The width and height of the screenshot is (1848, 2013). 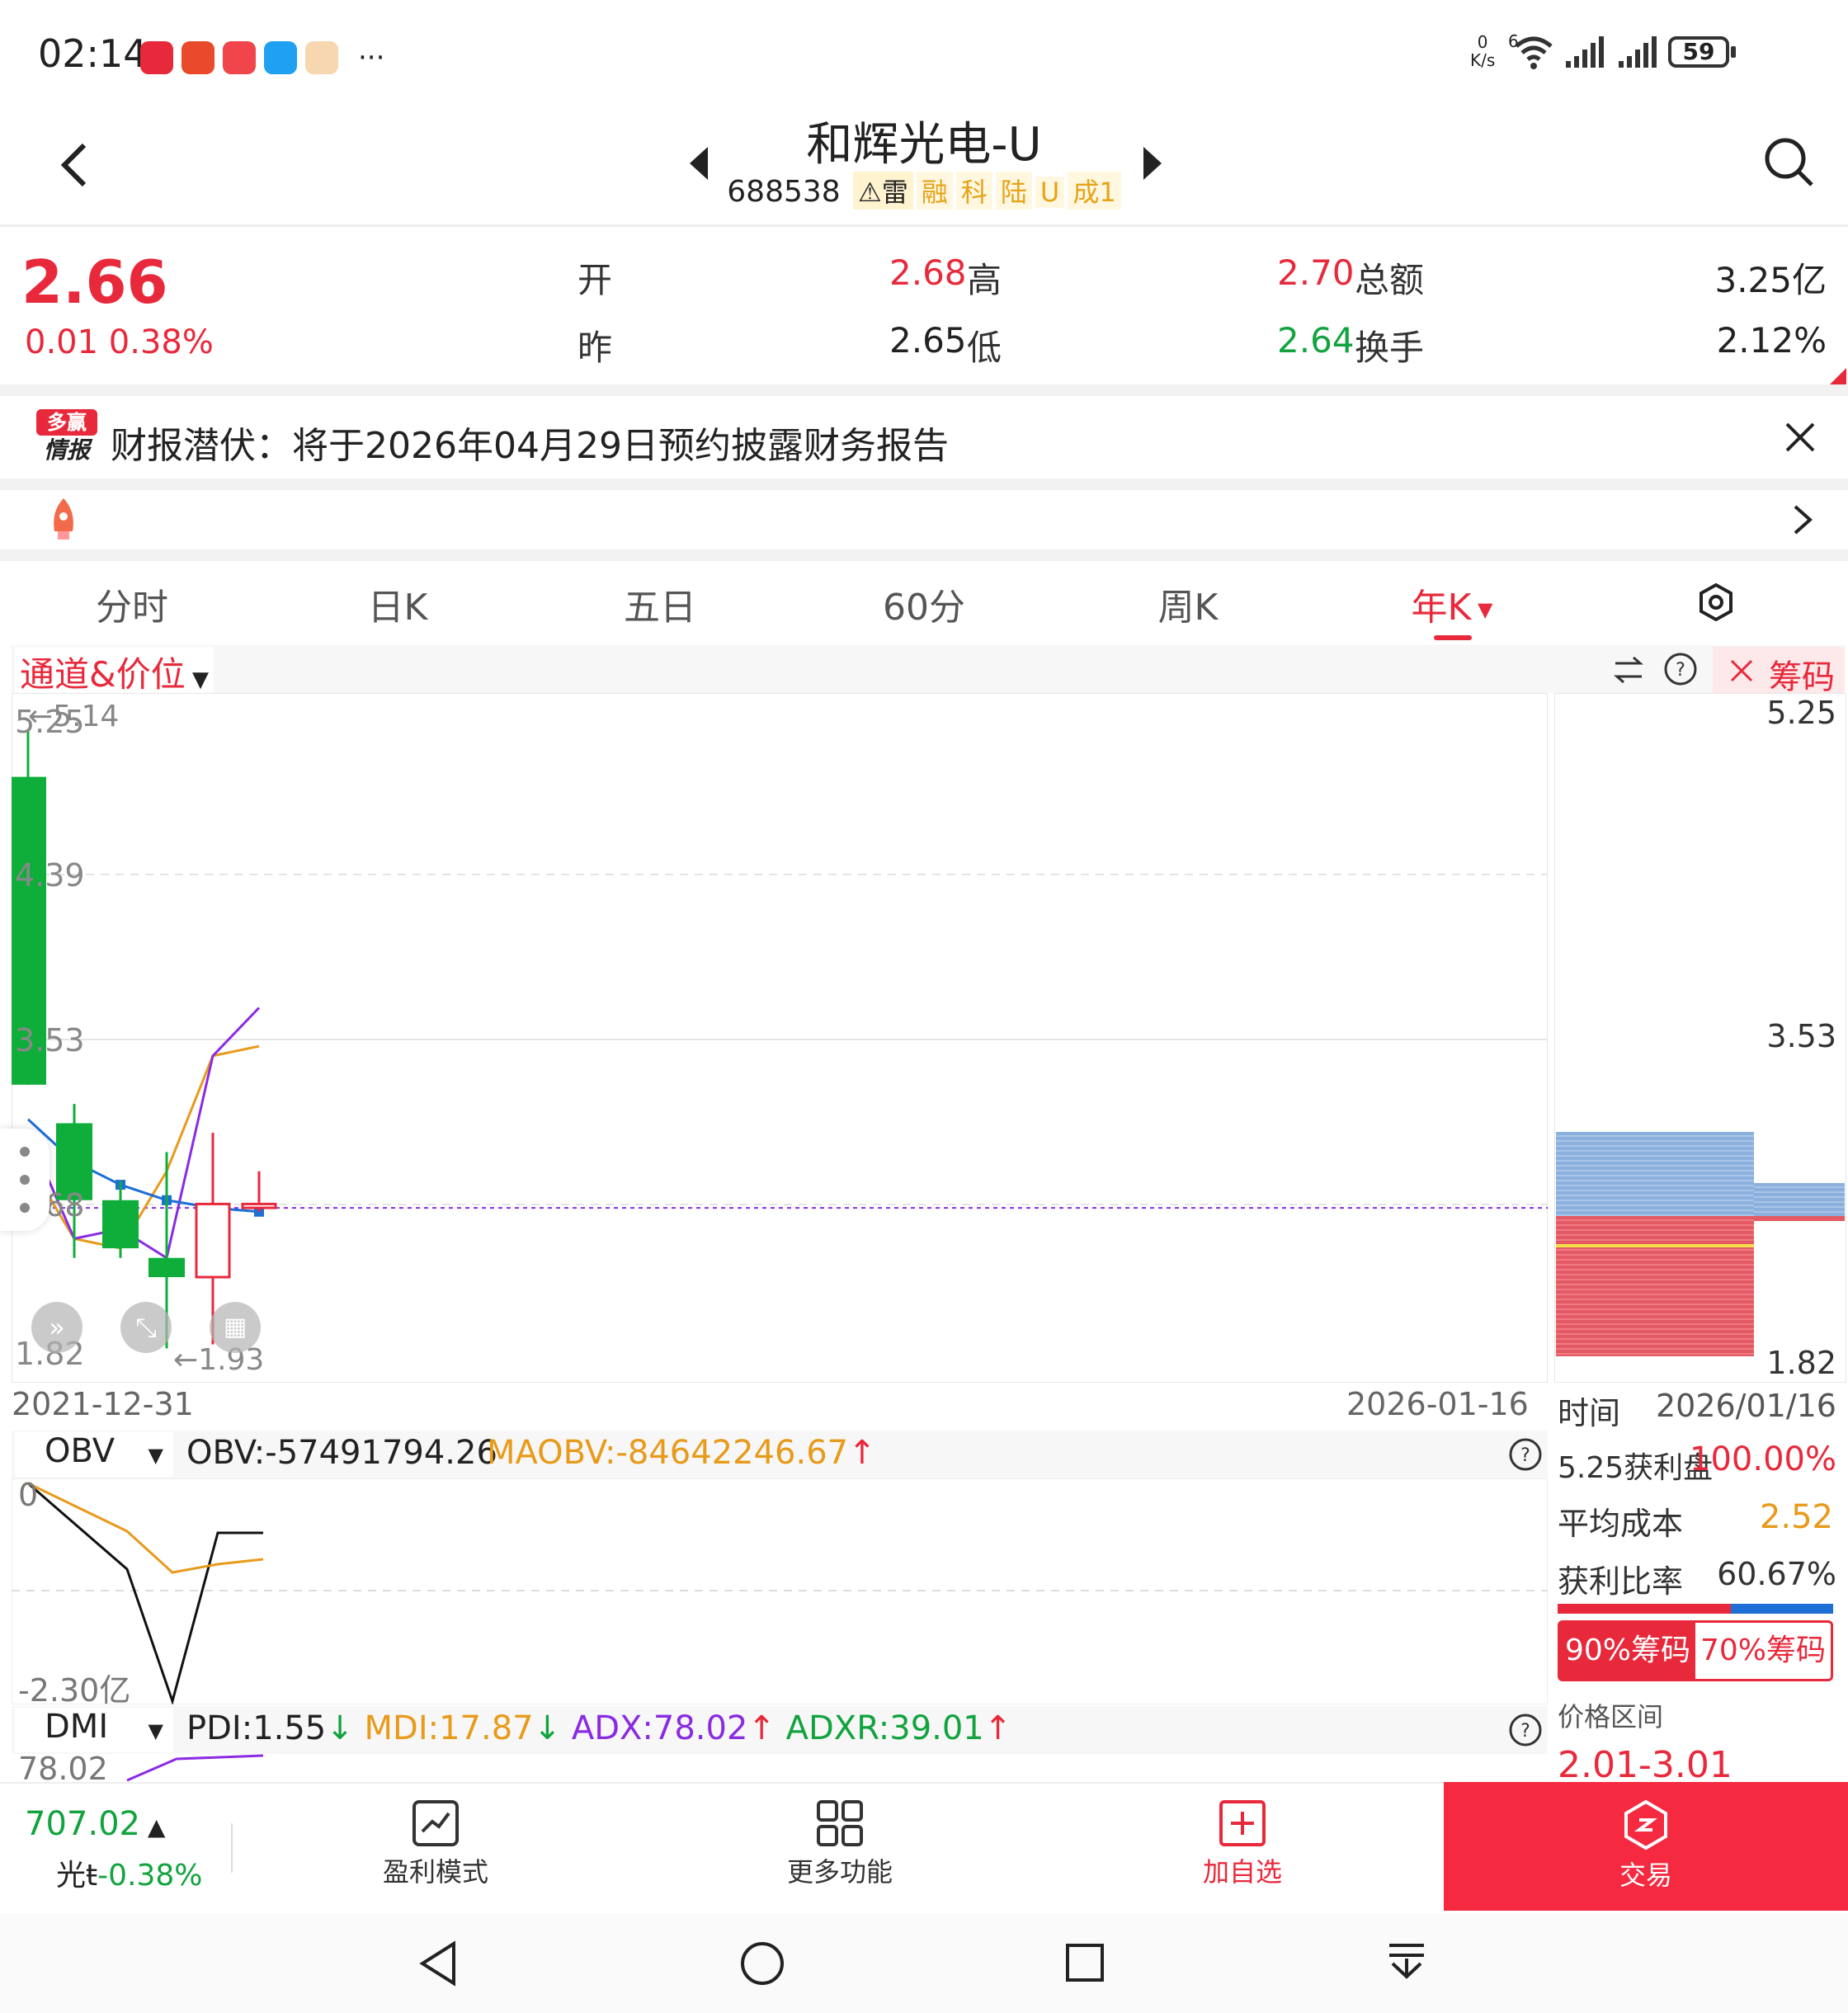 What do you see at coordinates (93, 53) in the screenshot?
I see `status-time: 02:14` at bounding box center [93, 53].